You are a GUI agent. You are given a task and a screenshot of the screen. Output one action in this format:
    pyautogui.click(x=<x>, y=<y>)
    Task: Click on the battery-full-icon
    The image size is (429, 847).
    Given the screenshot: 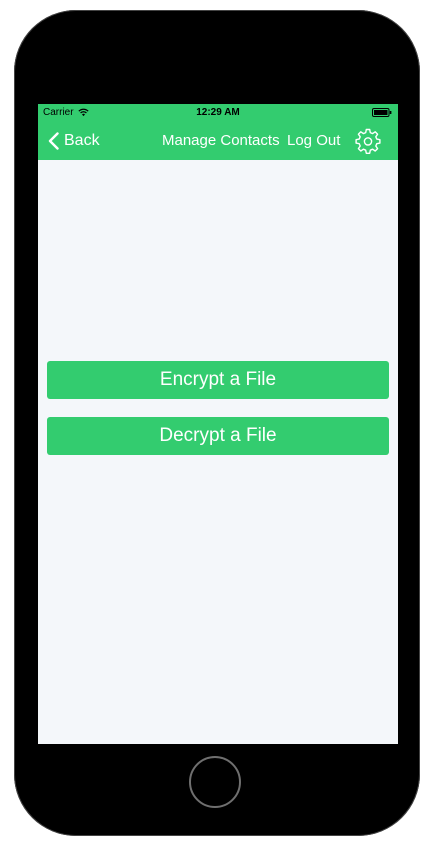 What is the action you would take?
    pyautogui.click(x=382, y=112)
    